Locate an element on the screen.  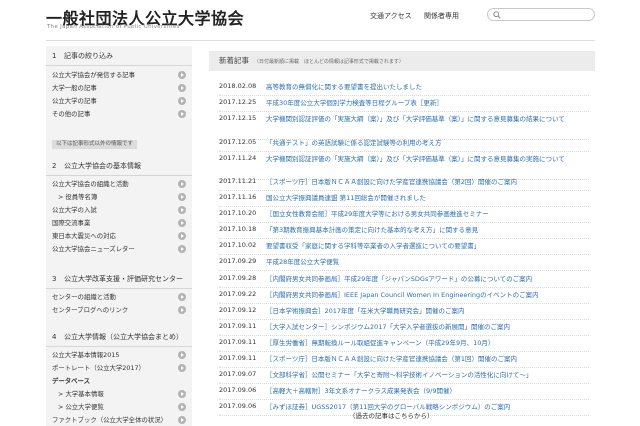
news-date: 2018.02.08 is located at coordinates (238, 86).